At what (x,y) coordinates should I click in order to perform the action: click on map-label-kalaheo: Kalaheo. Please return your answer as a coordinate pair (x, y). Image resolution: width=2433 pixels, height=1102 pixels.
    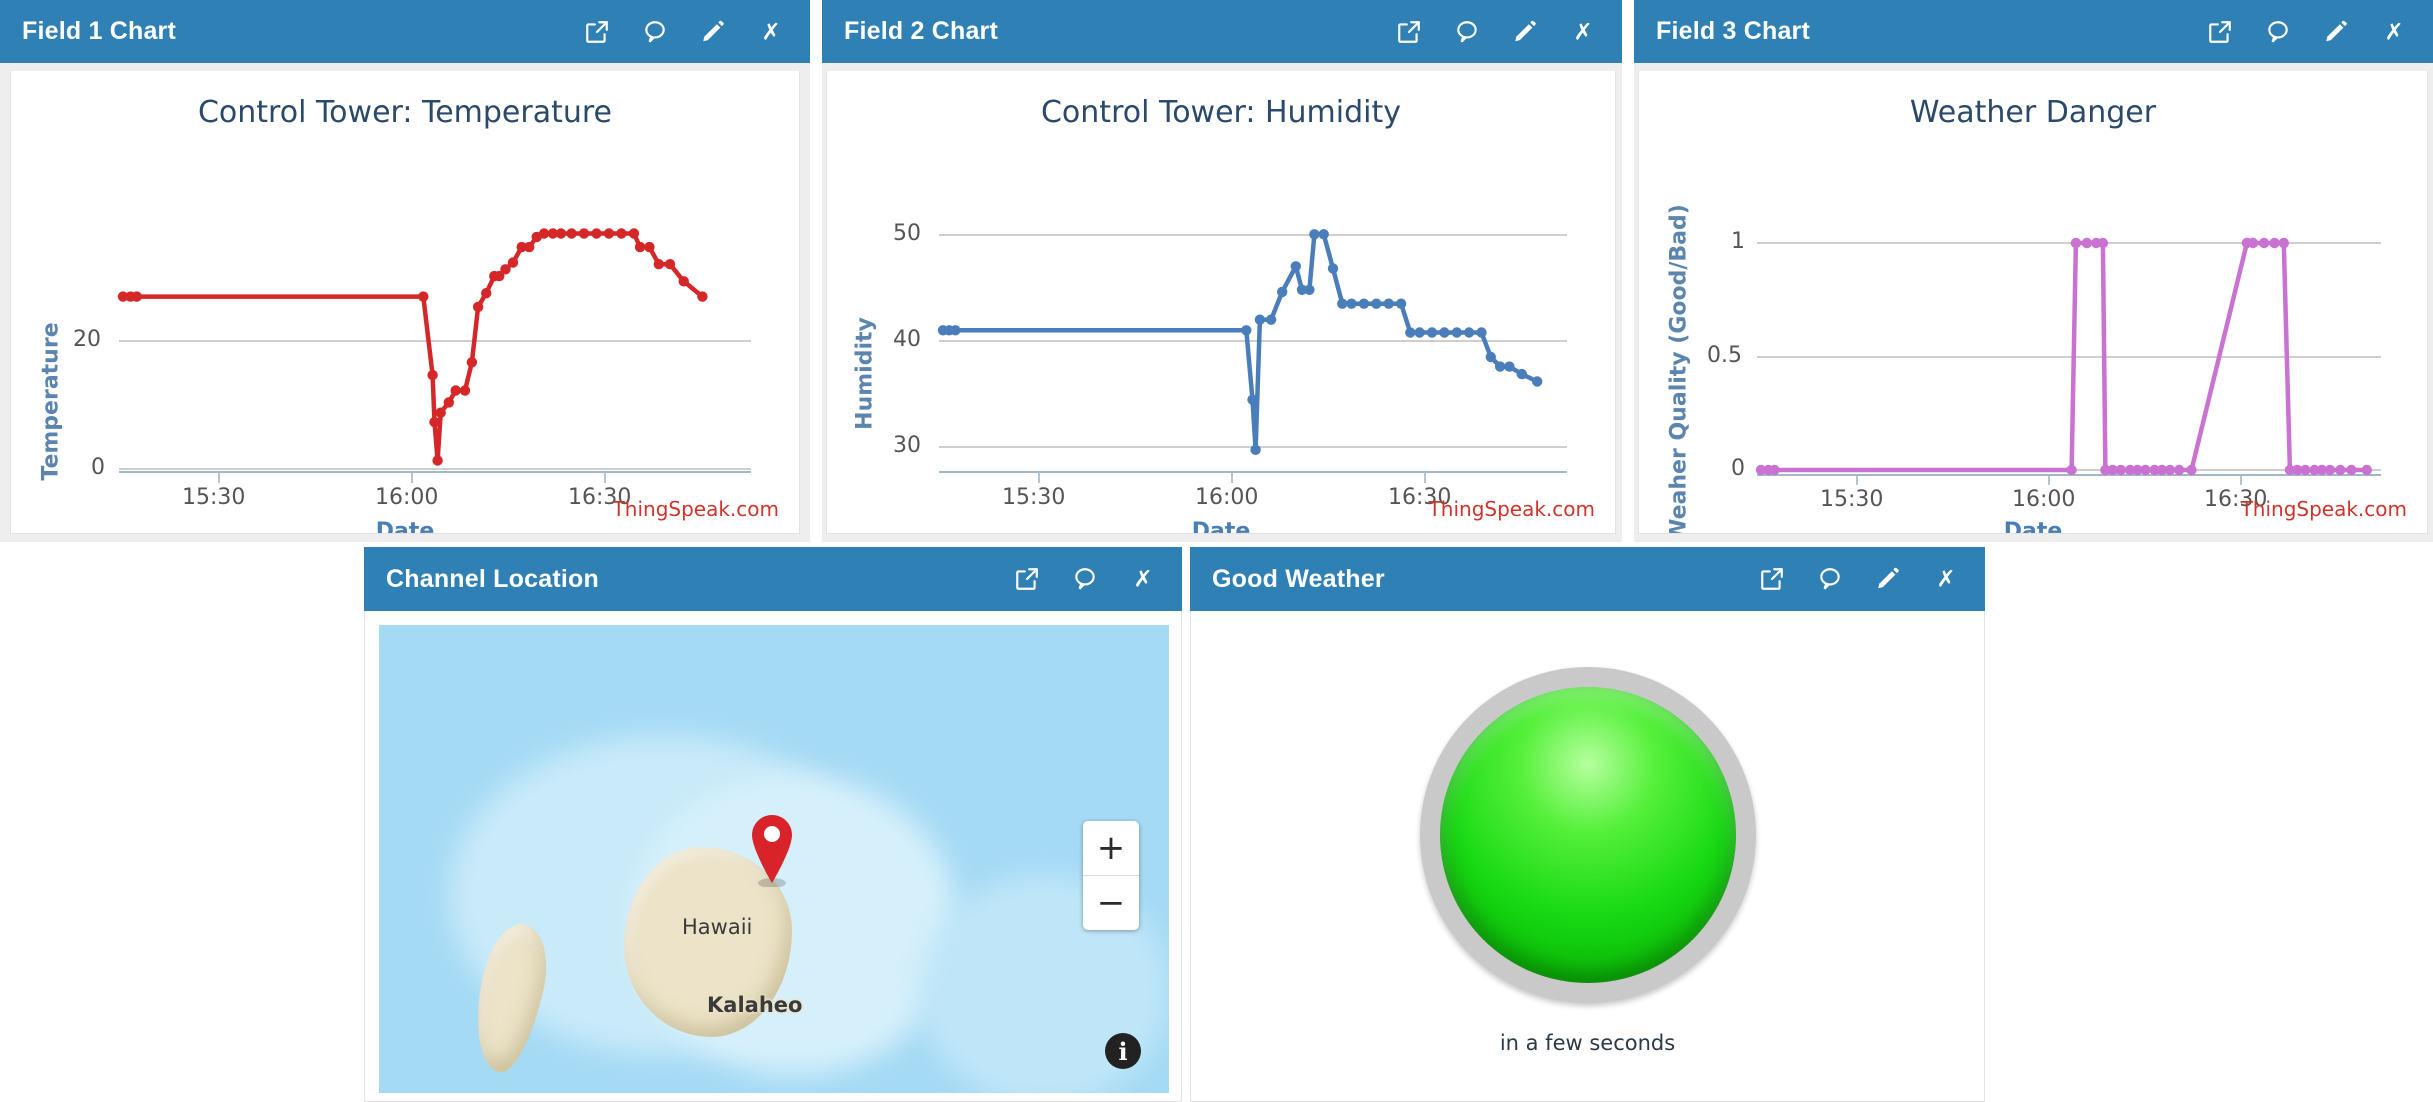
    Looking at the image, I should click on (755, 1005).